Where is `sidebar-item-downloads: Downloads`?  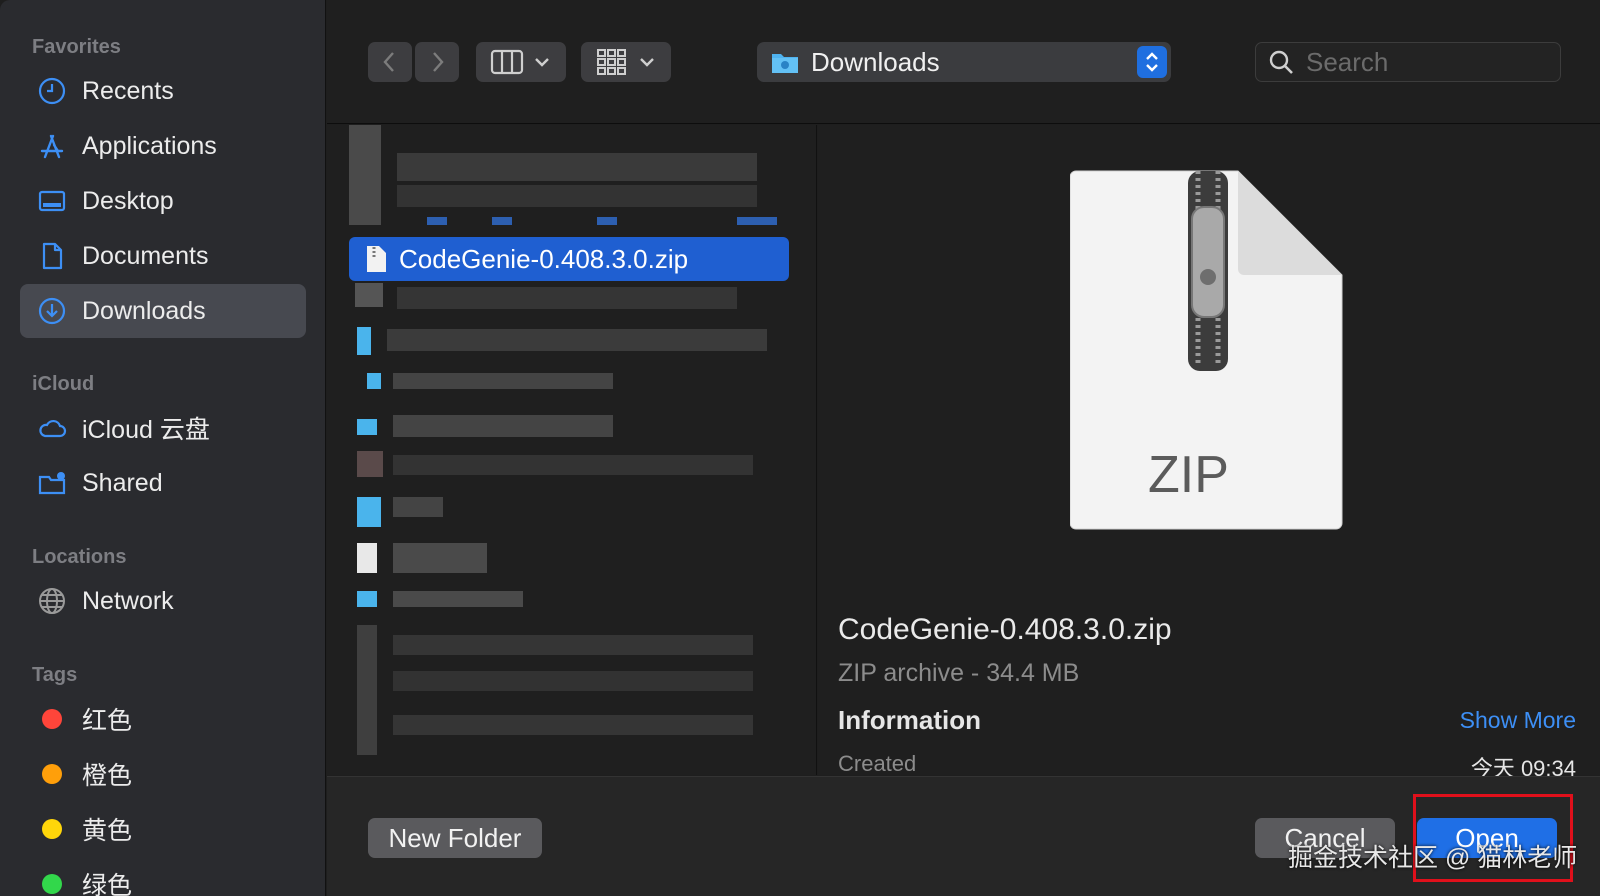 sidebar-item-downloads: Downloads is located at coordinates (163, 311).